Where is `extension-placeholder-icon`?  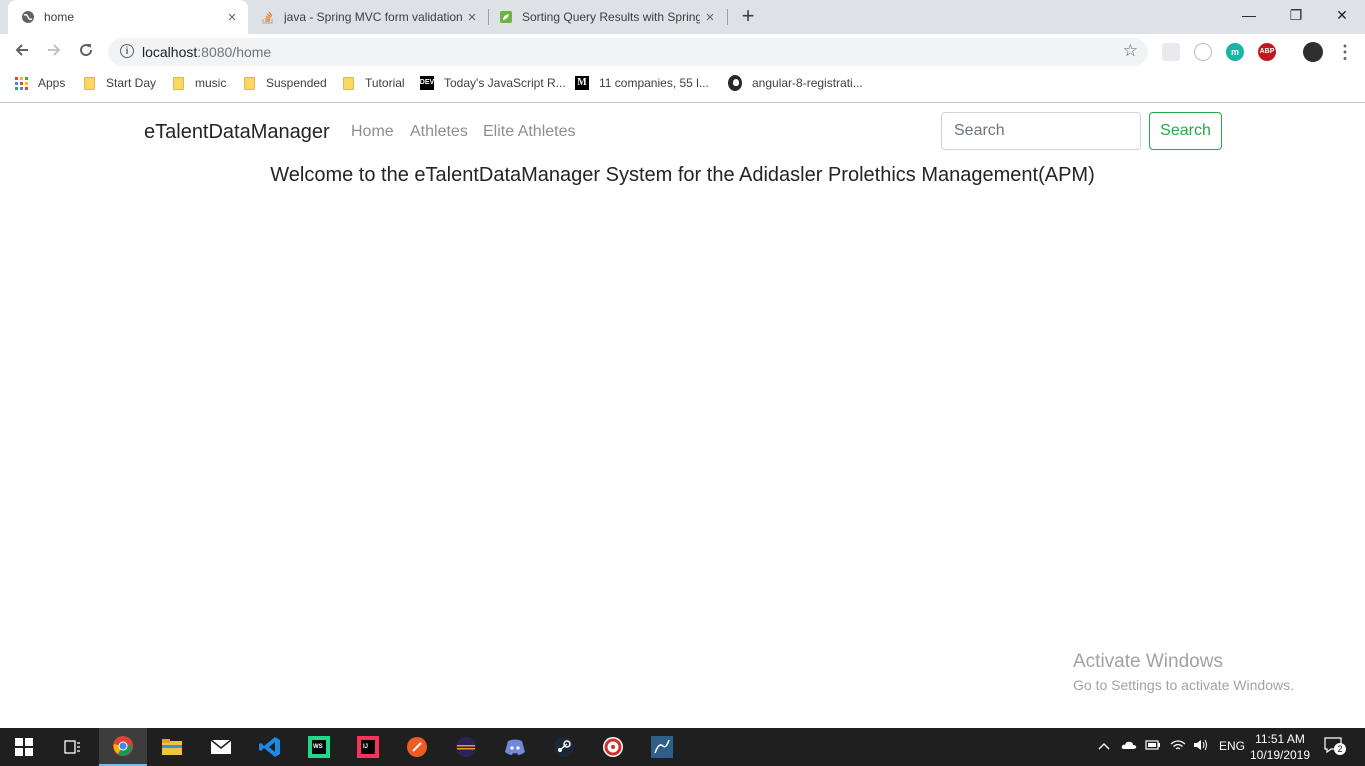
extension-placeholder-icon is located at coordinates (1171, 52).